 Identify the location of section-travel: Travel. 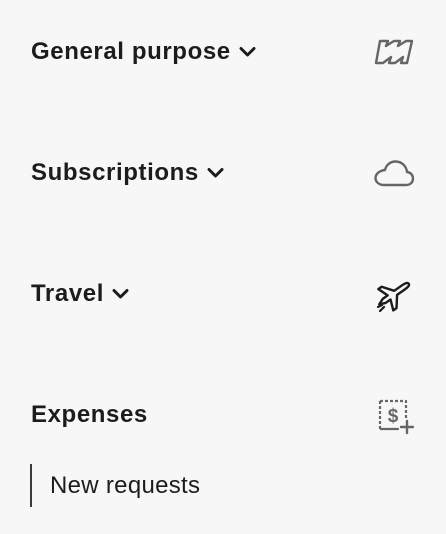
(223, 294).